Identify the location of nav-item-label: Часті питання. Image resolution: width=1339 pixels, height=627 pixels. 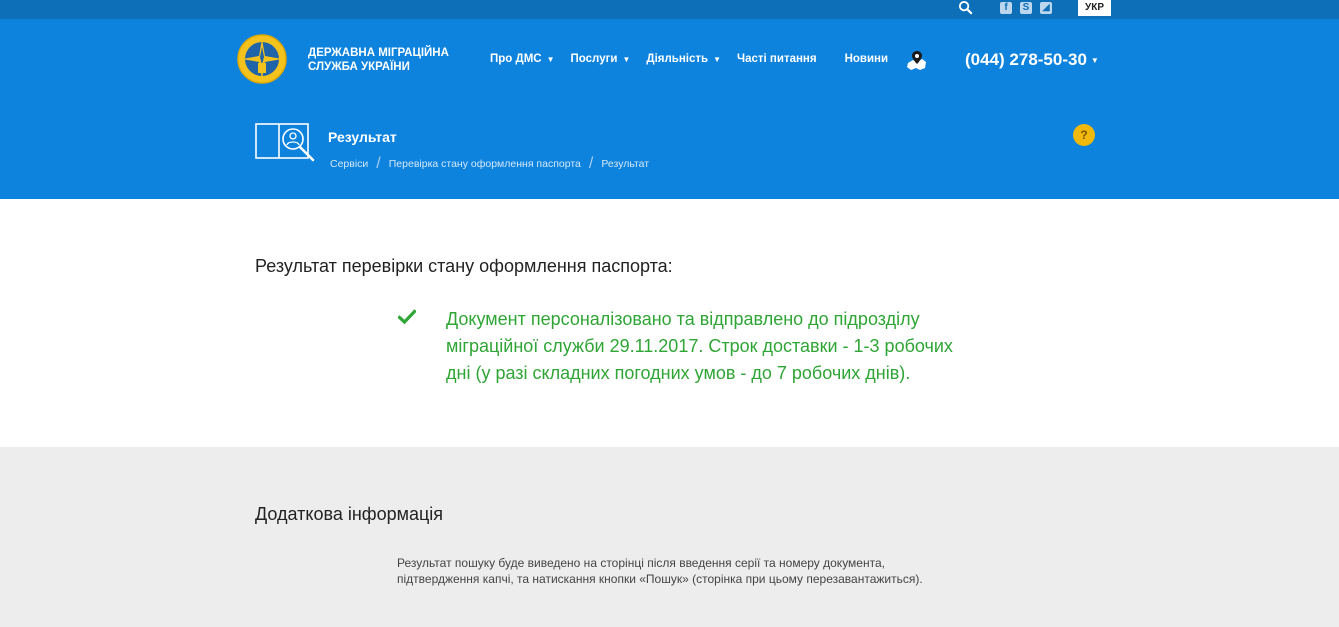
(777, 59).